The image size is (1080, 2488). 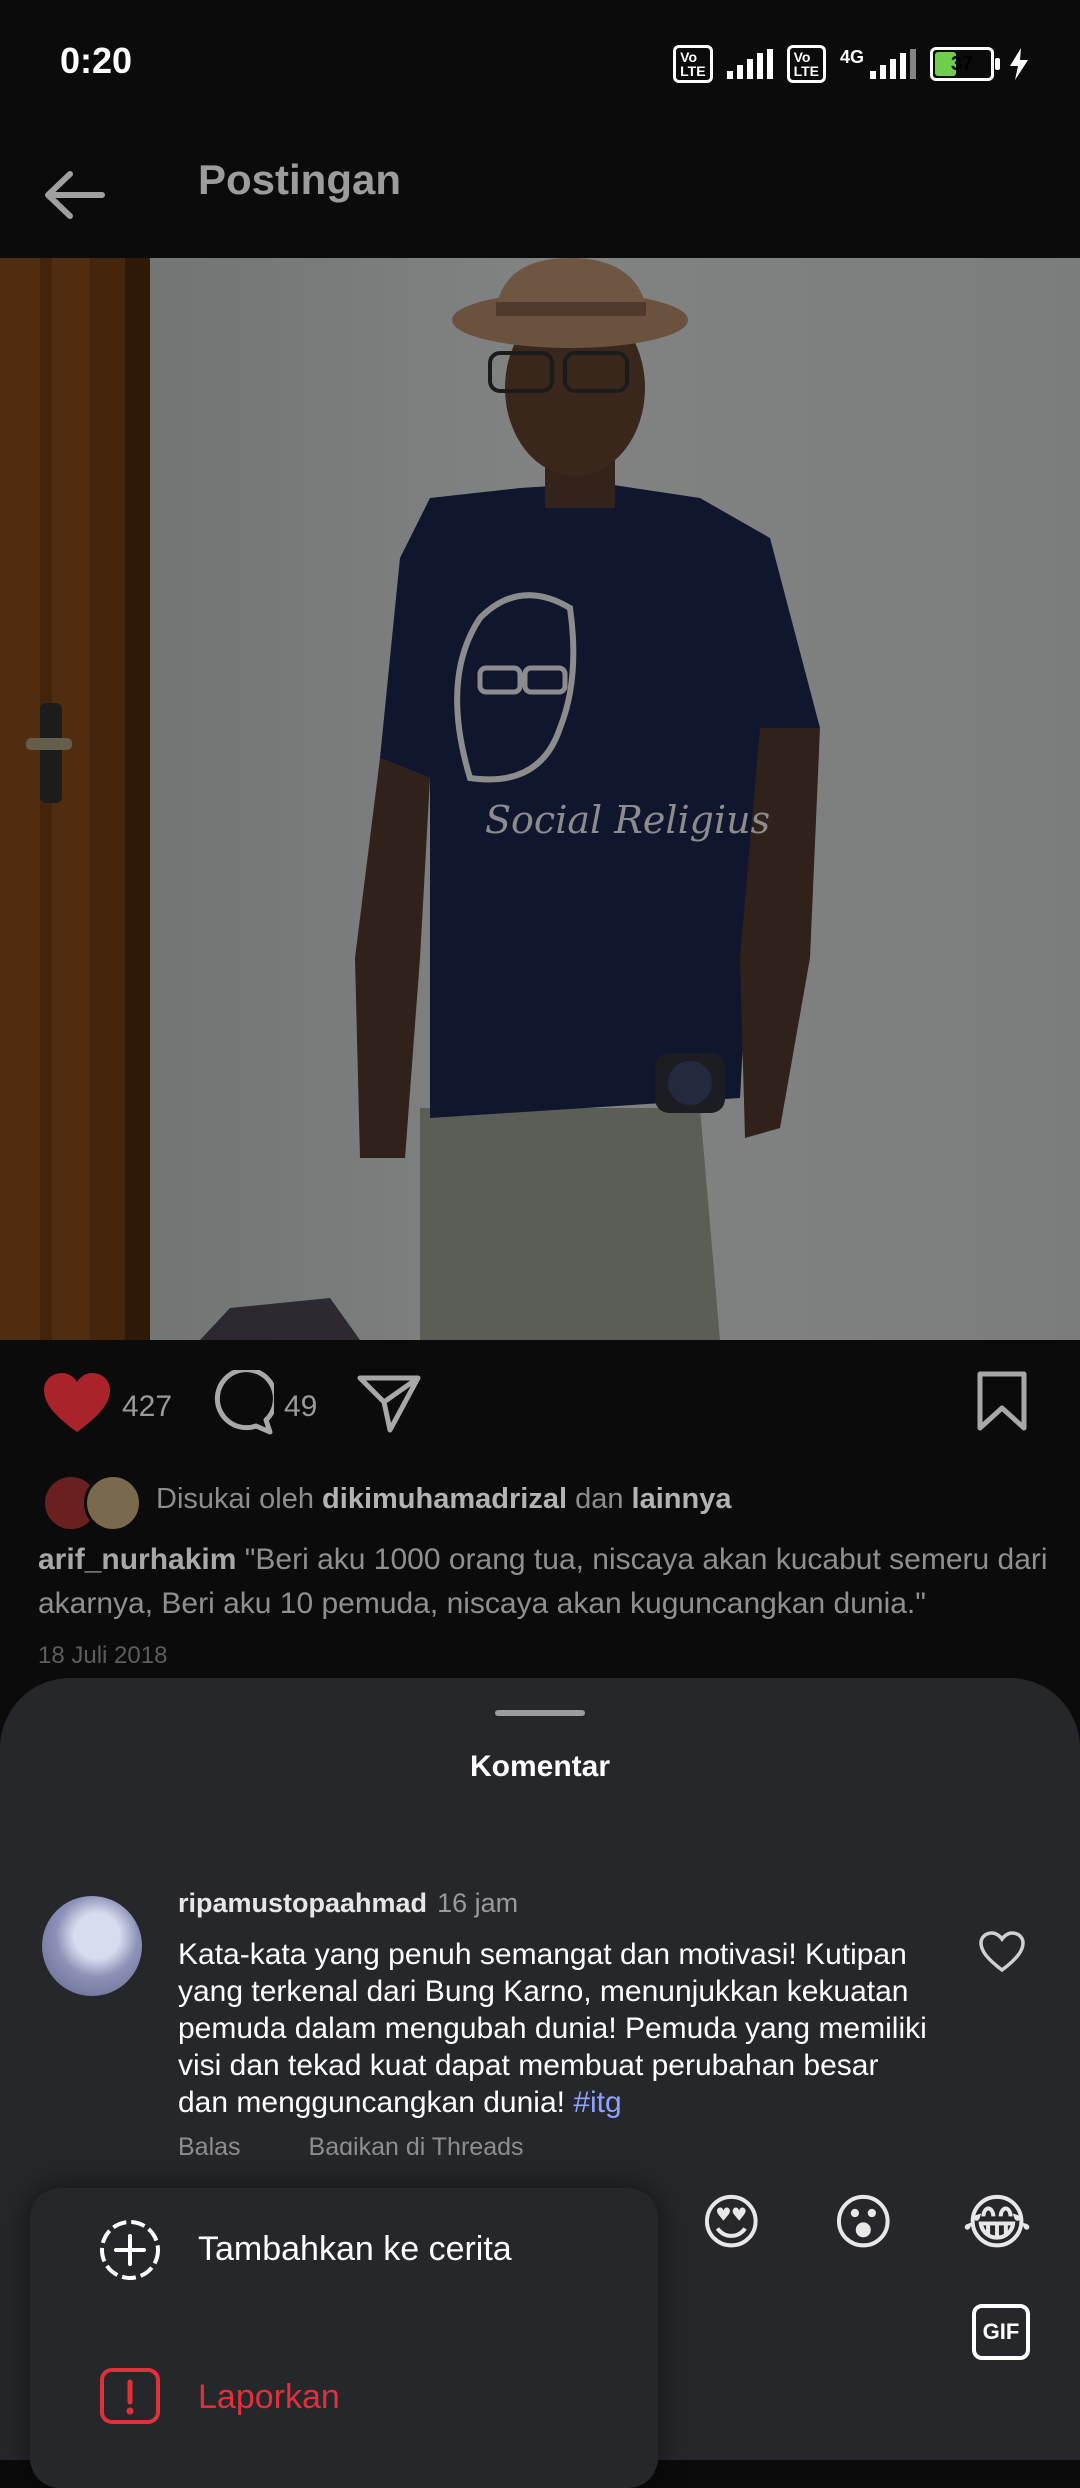 I want to click on post-actions: 427 49, so click(x=540, y=1405).